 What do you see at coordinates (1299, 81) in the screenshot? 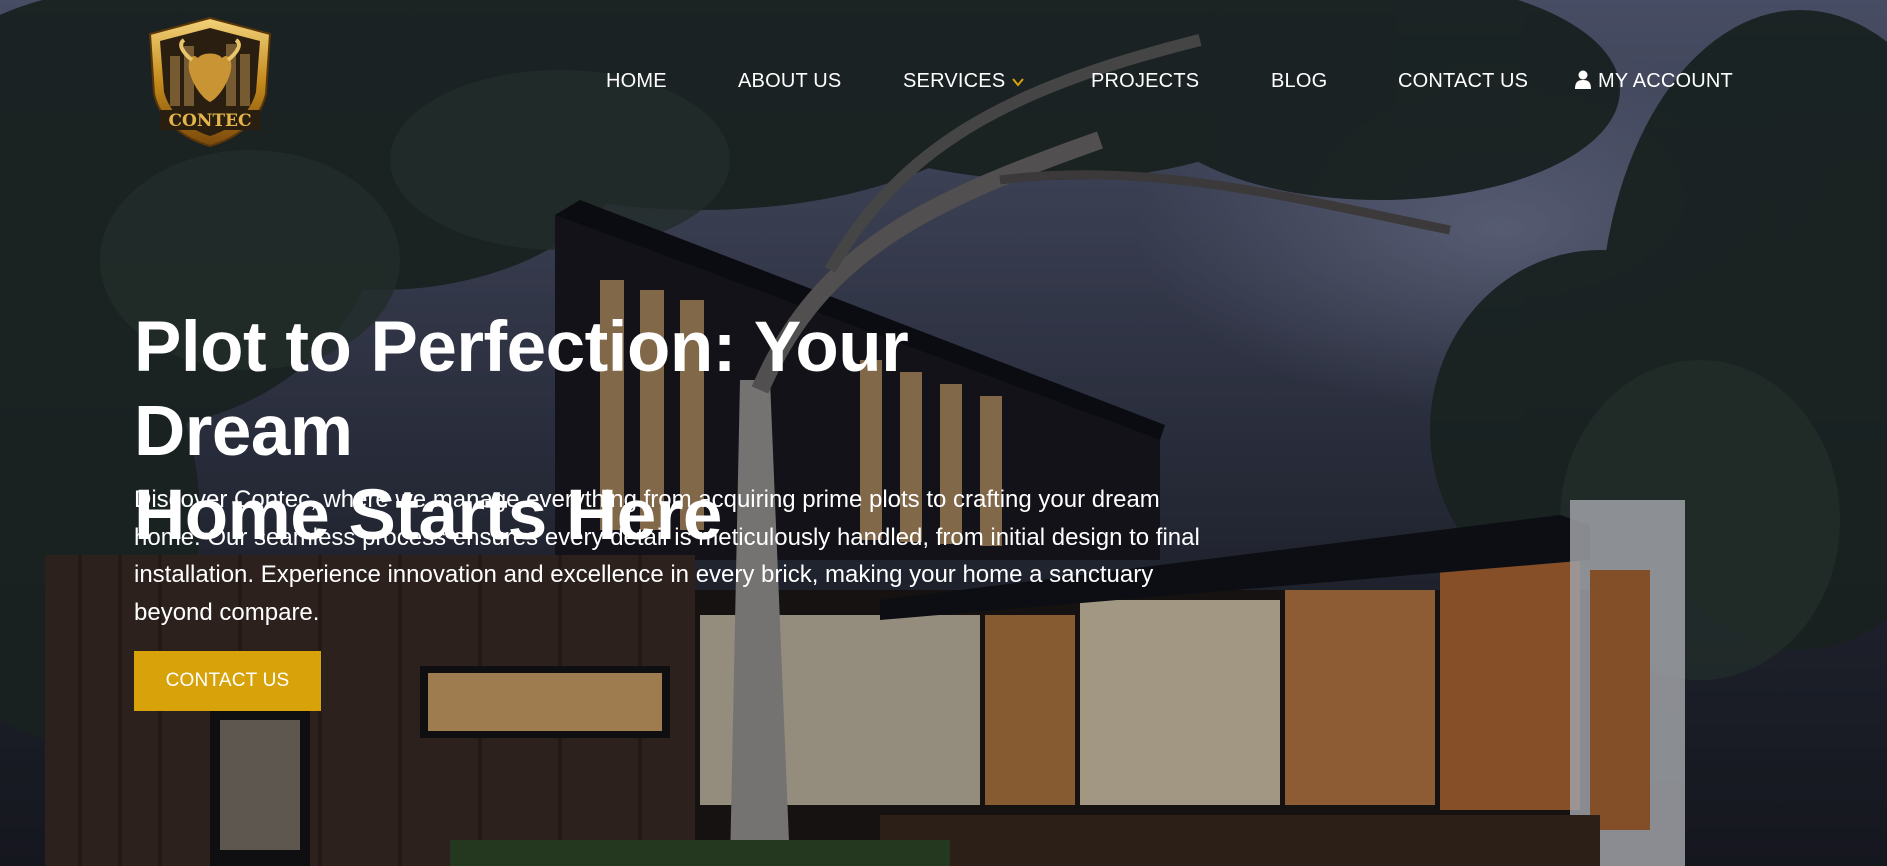
I see `nav-blog: BLOG` at bounding box center [1299, 81].